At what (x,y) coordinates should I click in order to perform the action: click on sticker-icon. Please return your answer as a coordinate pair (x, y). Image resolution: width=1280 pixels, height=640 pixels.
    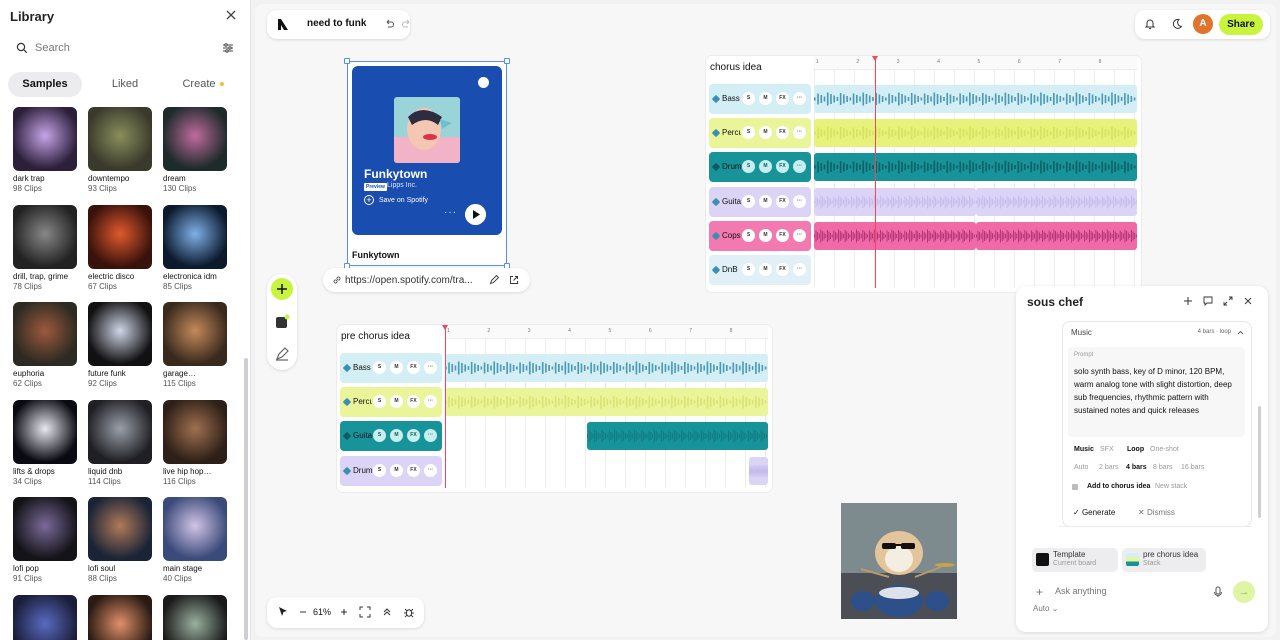
    Looking at the image, I should click on (282, 322).